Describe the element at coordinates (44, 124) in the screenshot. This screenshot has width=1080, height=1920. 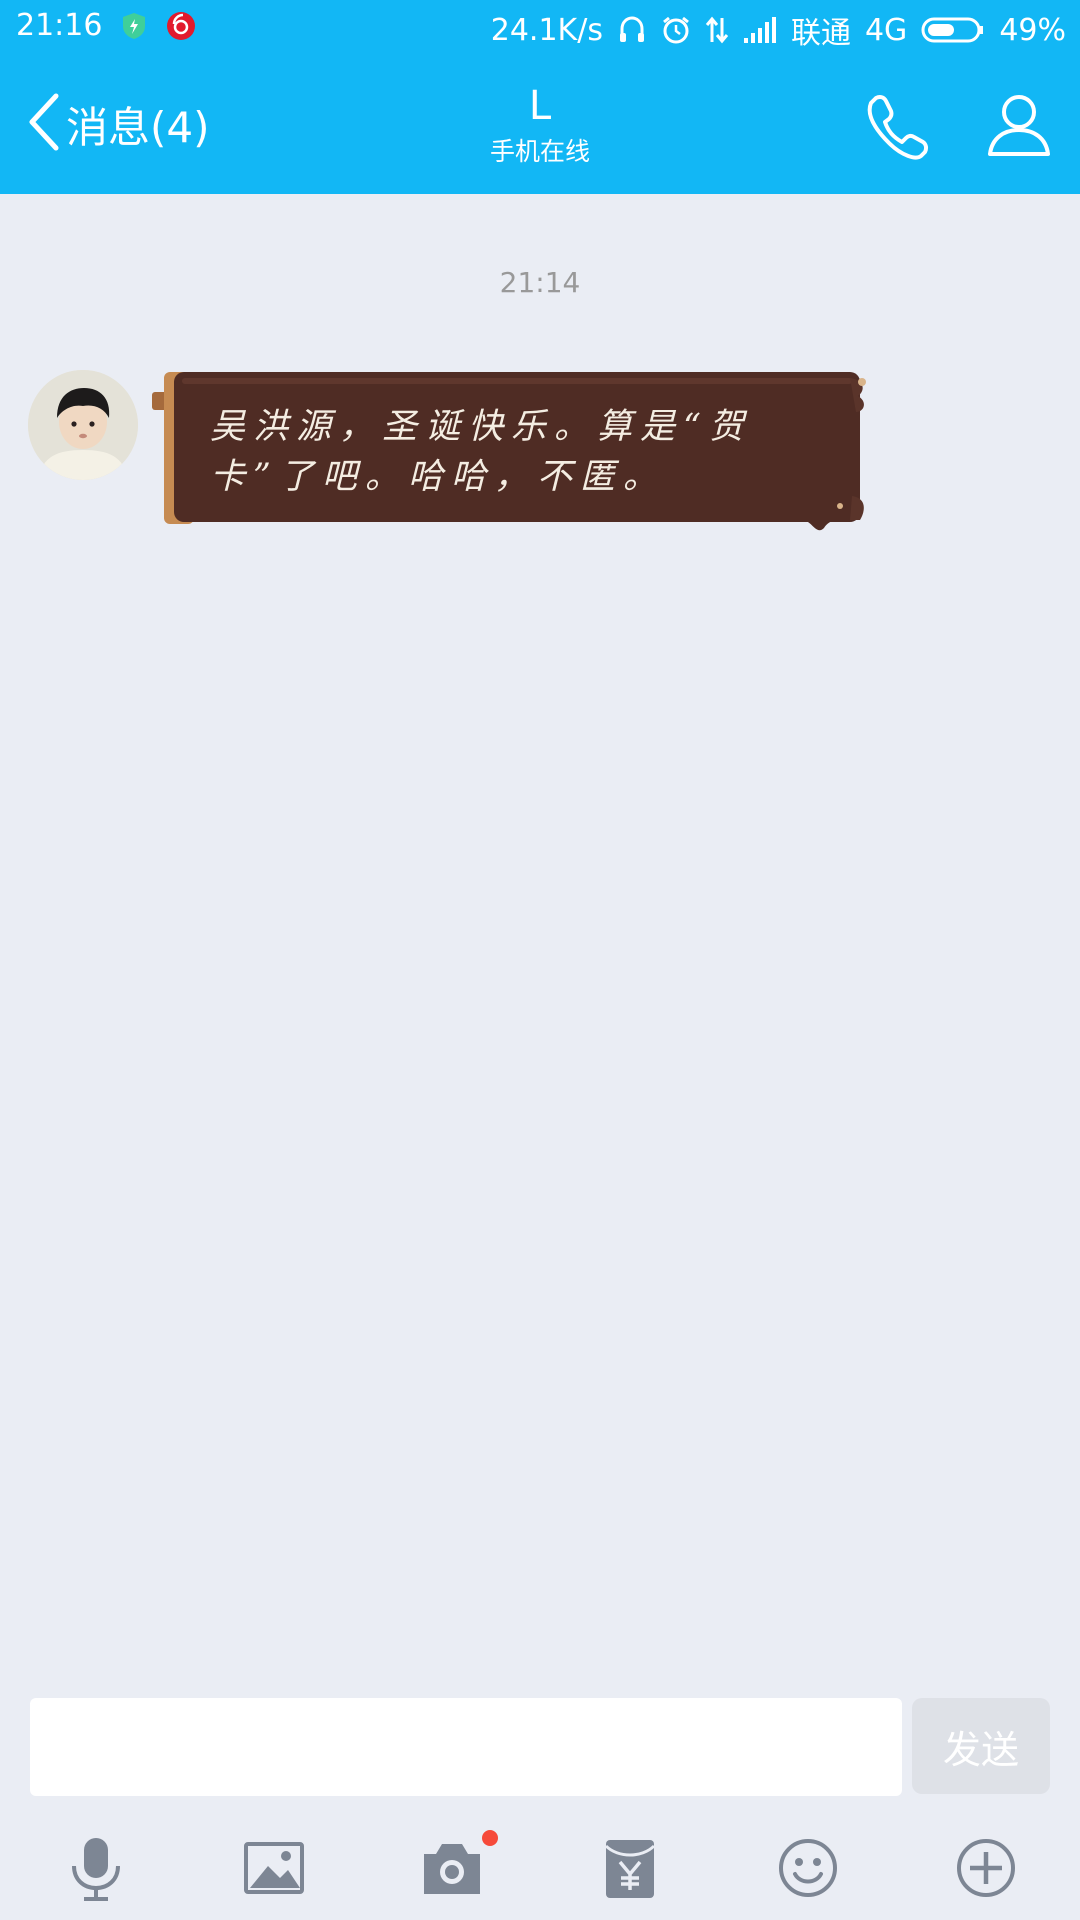
I see `back-chevron-icon` at that location.